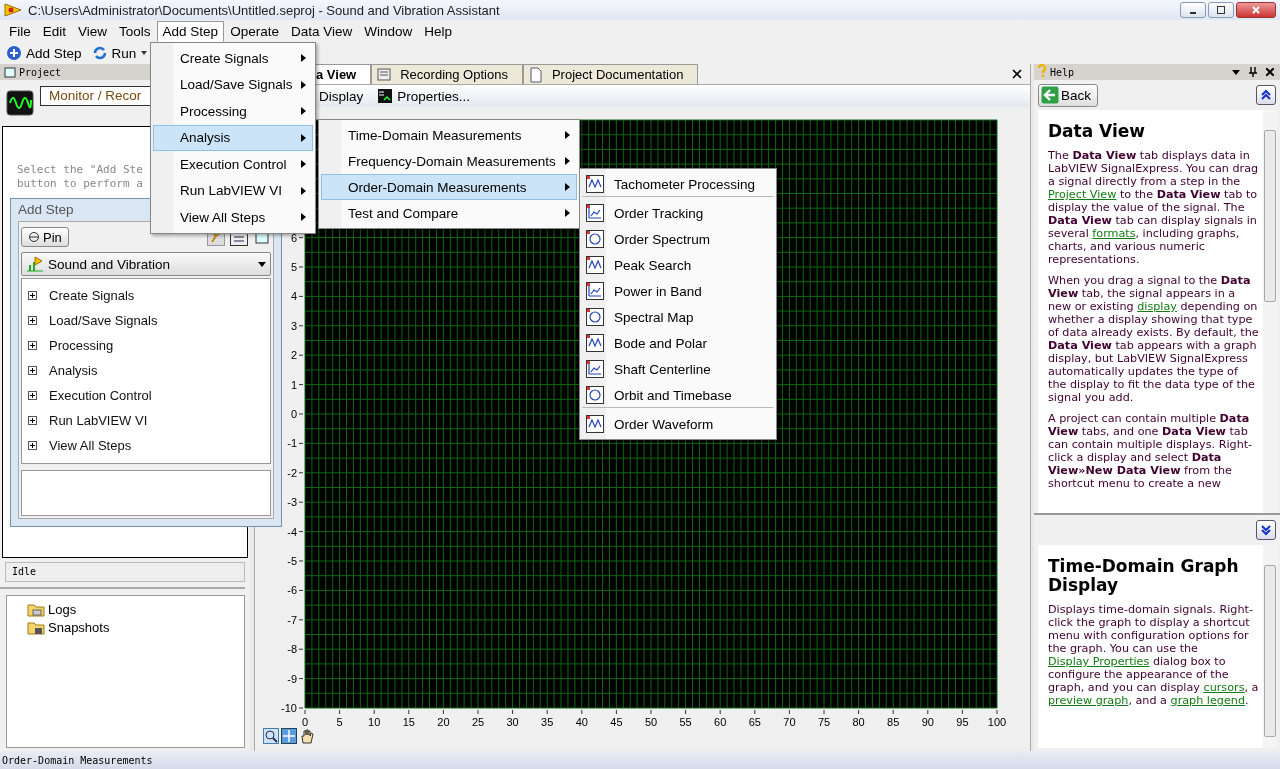 The width and height of the screenshot is (1280, 769). I want to click on tree-item: Run LabVIEW VI, so click(98, 420).